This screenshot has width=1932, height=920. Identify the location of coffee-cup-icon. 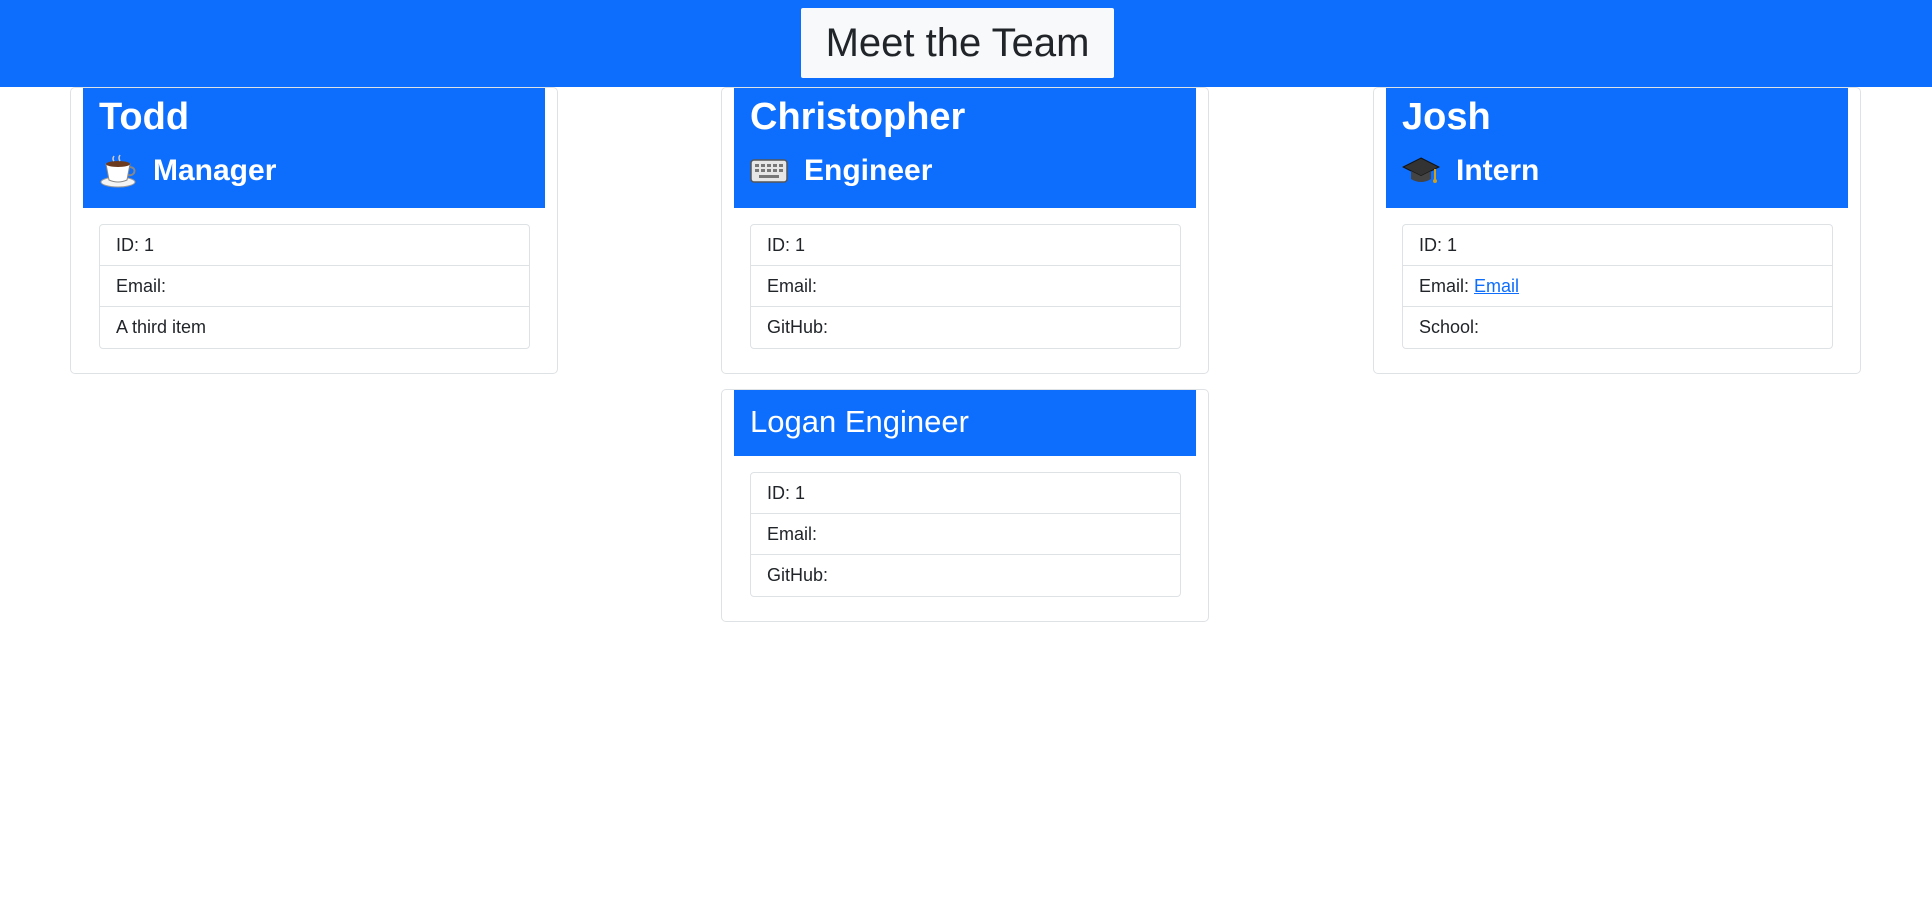
(118, 171).